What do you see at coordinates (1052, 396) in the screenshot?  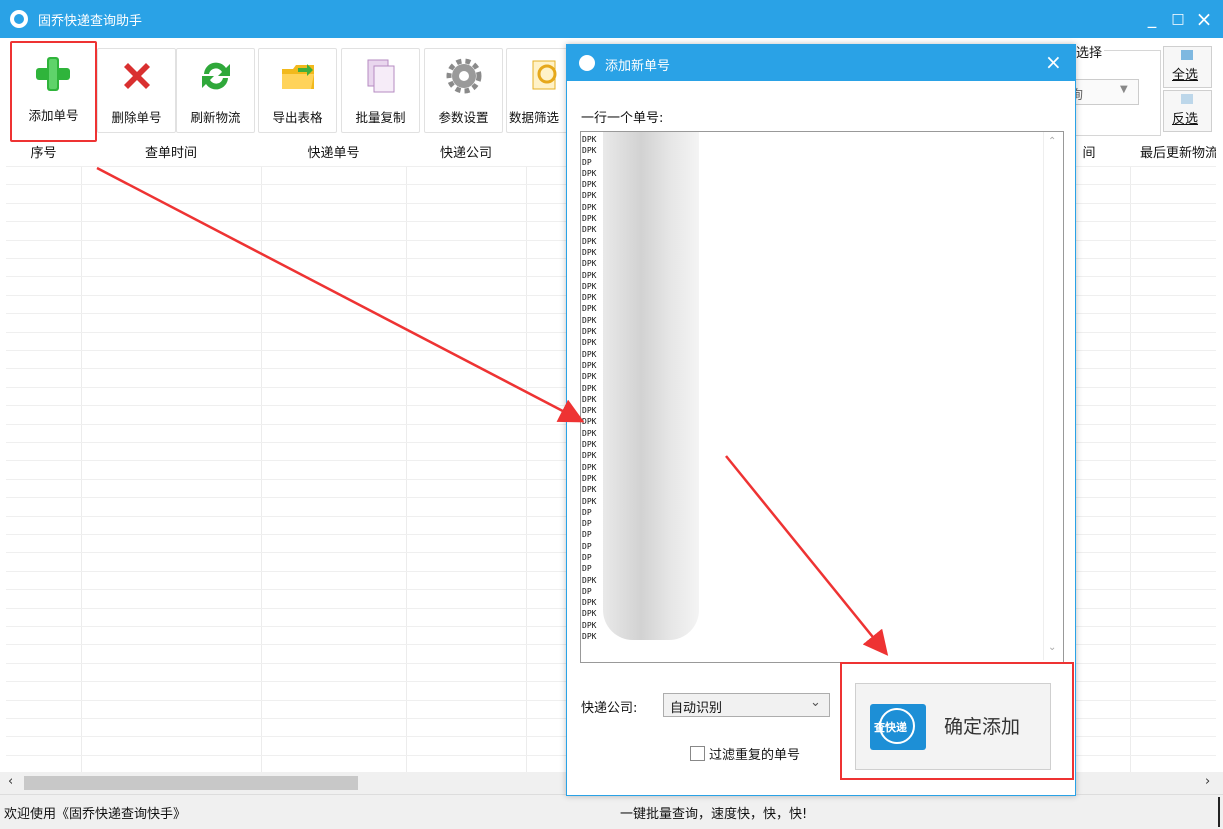 I see `textarea-scrollbar: ⌃ ⌄` at bounding box center [1052, 396].